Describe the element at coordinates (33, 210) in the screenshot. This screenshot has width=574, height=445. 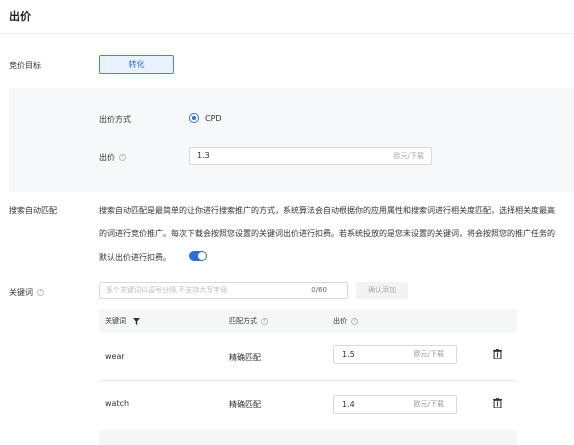
I see `auto-match-label: 搜索自动匹配` at that location.